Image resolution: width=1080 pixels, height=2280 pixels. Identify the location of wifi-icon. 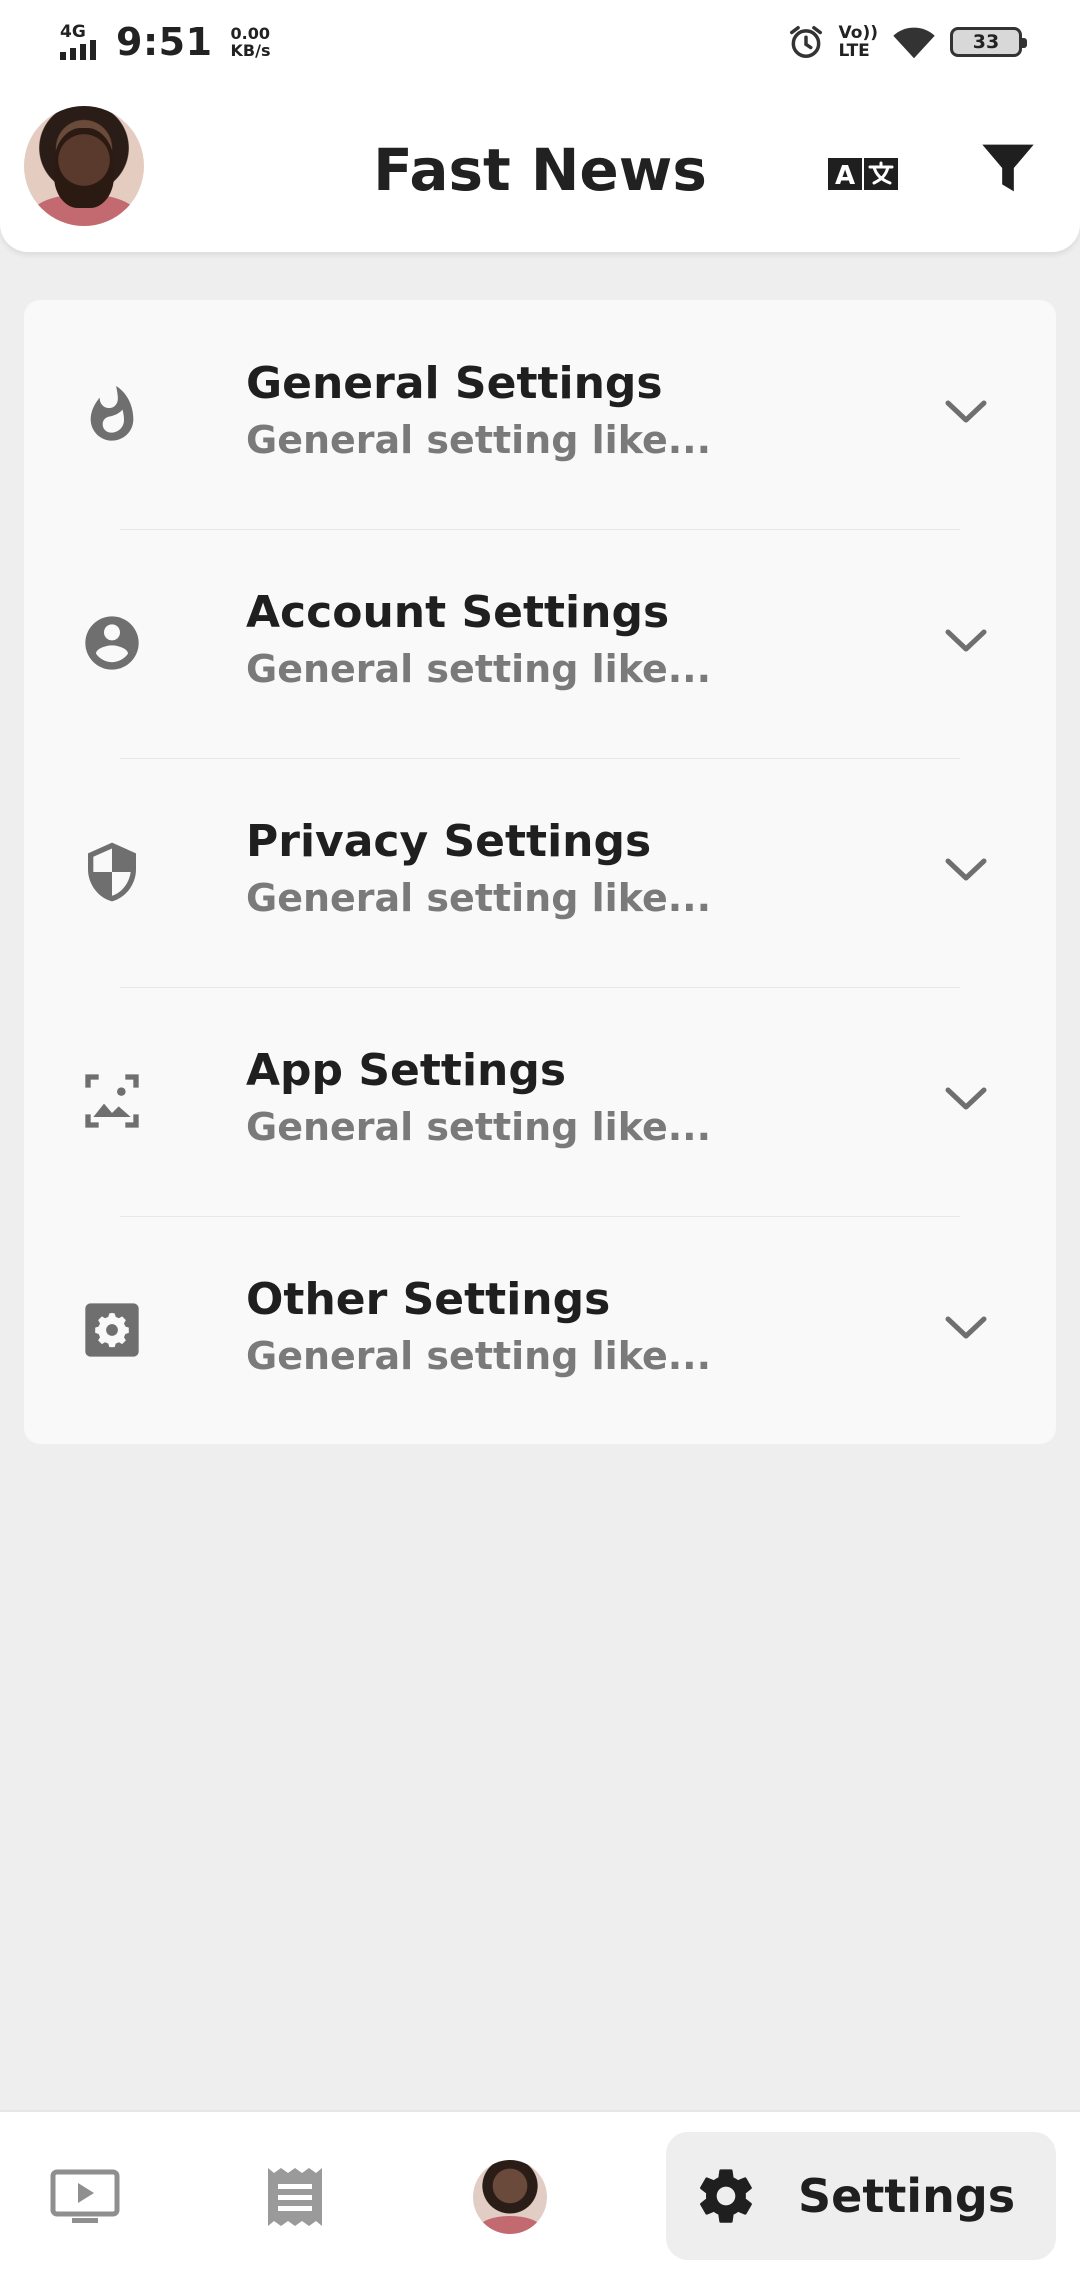
(914, 43).